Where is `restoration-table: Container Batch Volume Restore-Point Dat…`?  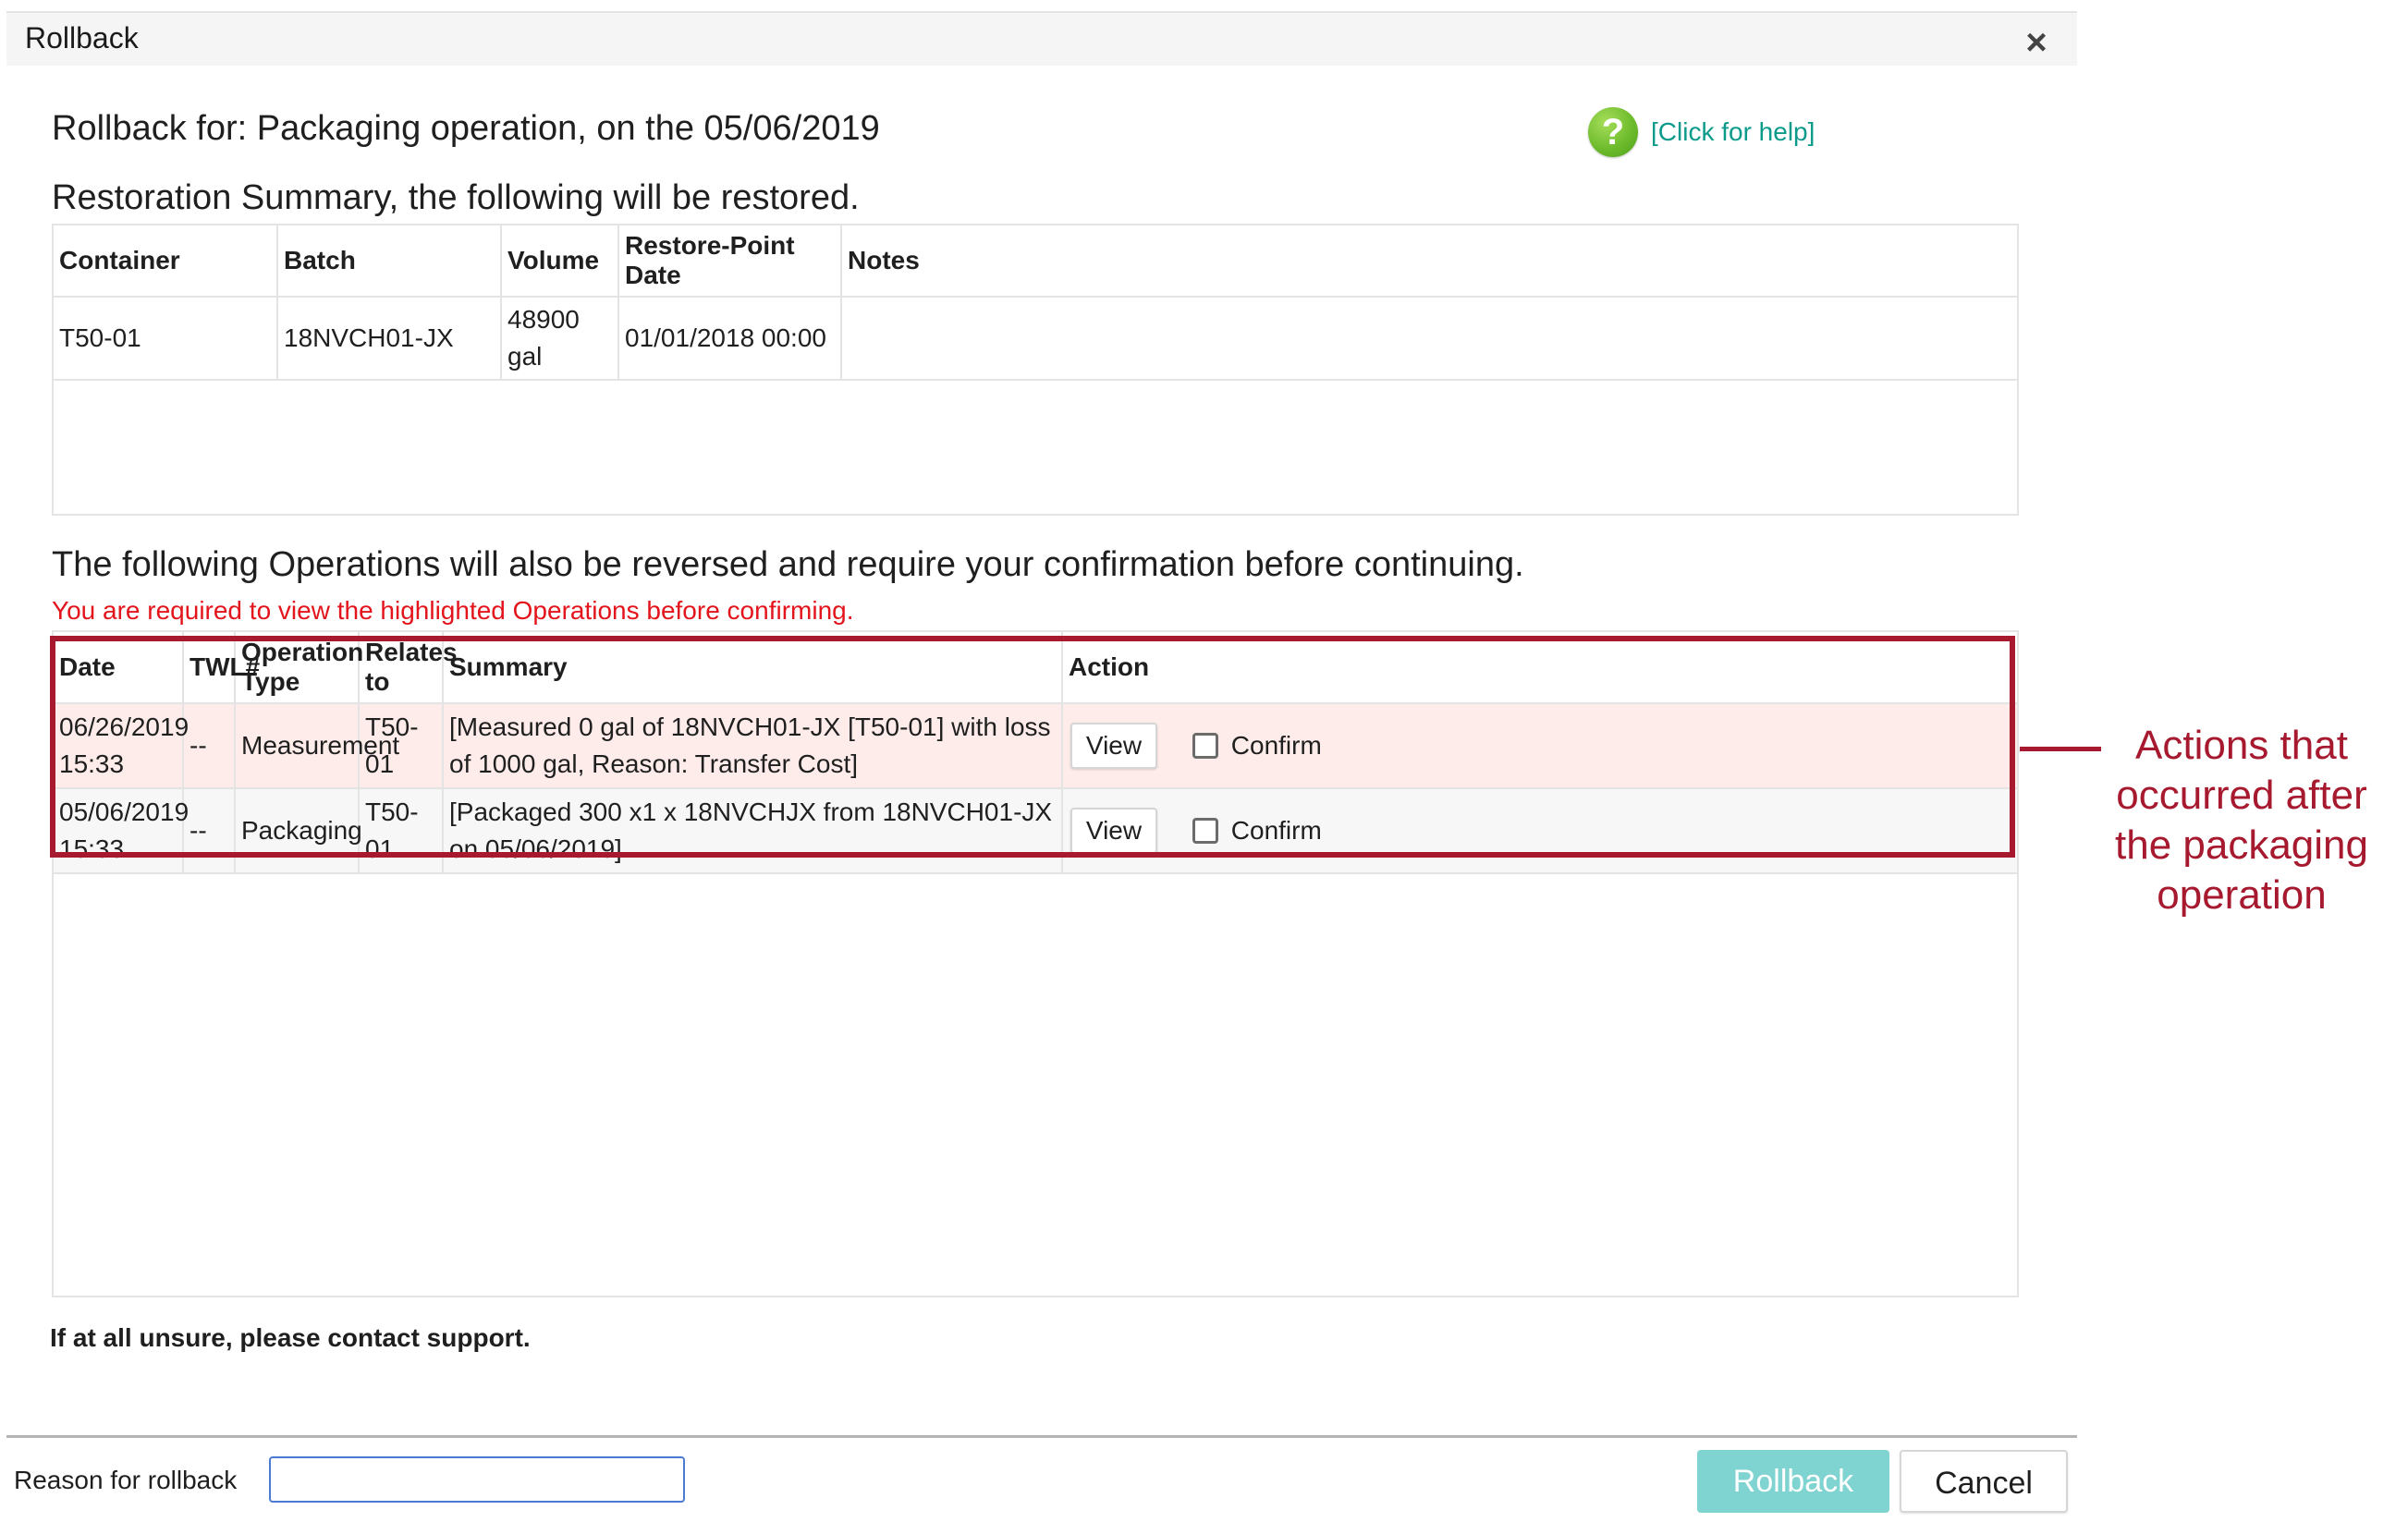
restoration-table: Container Batch Volume Restore-Point Dat… is located at coordinates (1035, 303).